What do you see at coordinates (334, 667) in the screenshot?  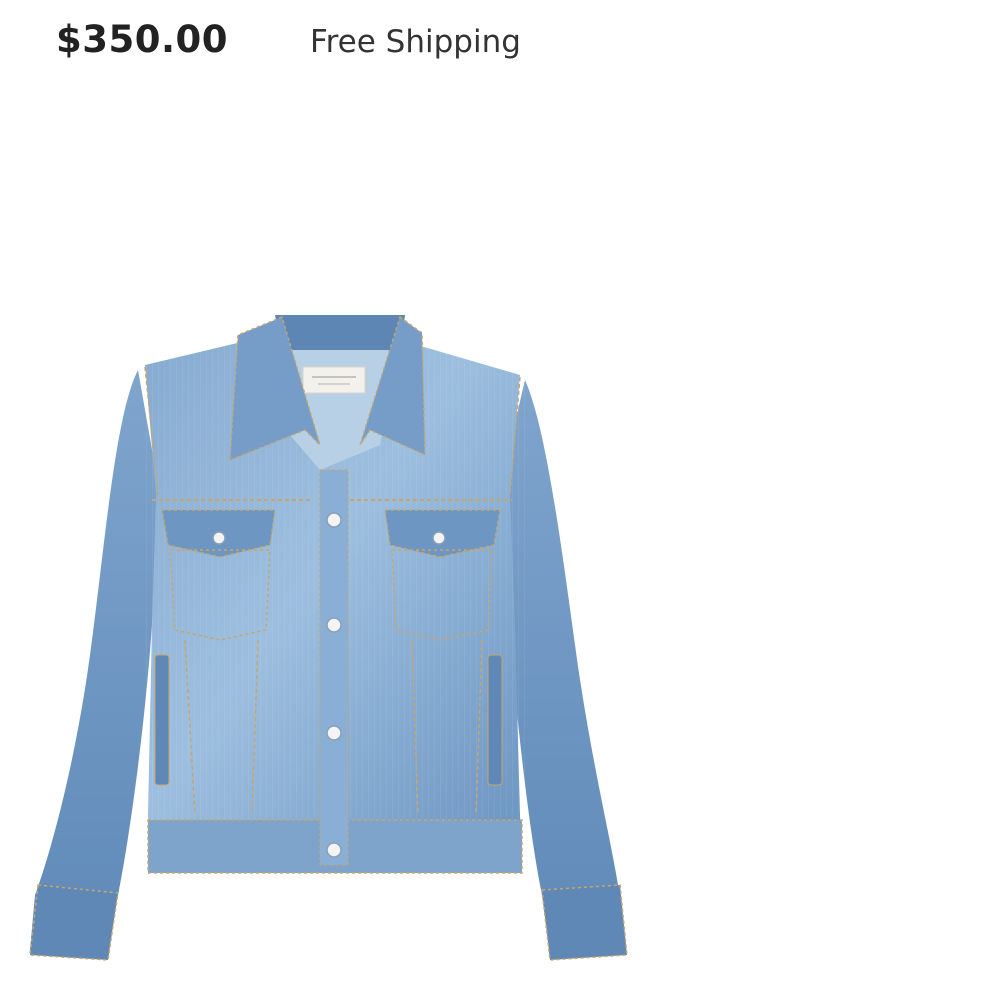 I see `placket` at bounding box center [334, 667].